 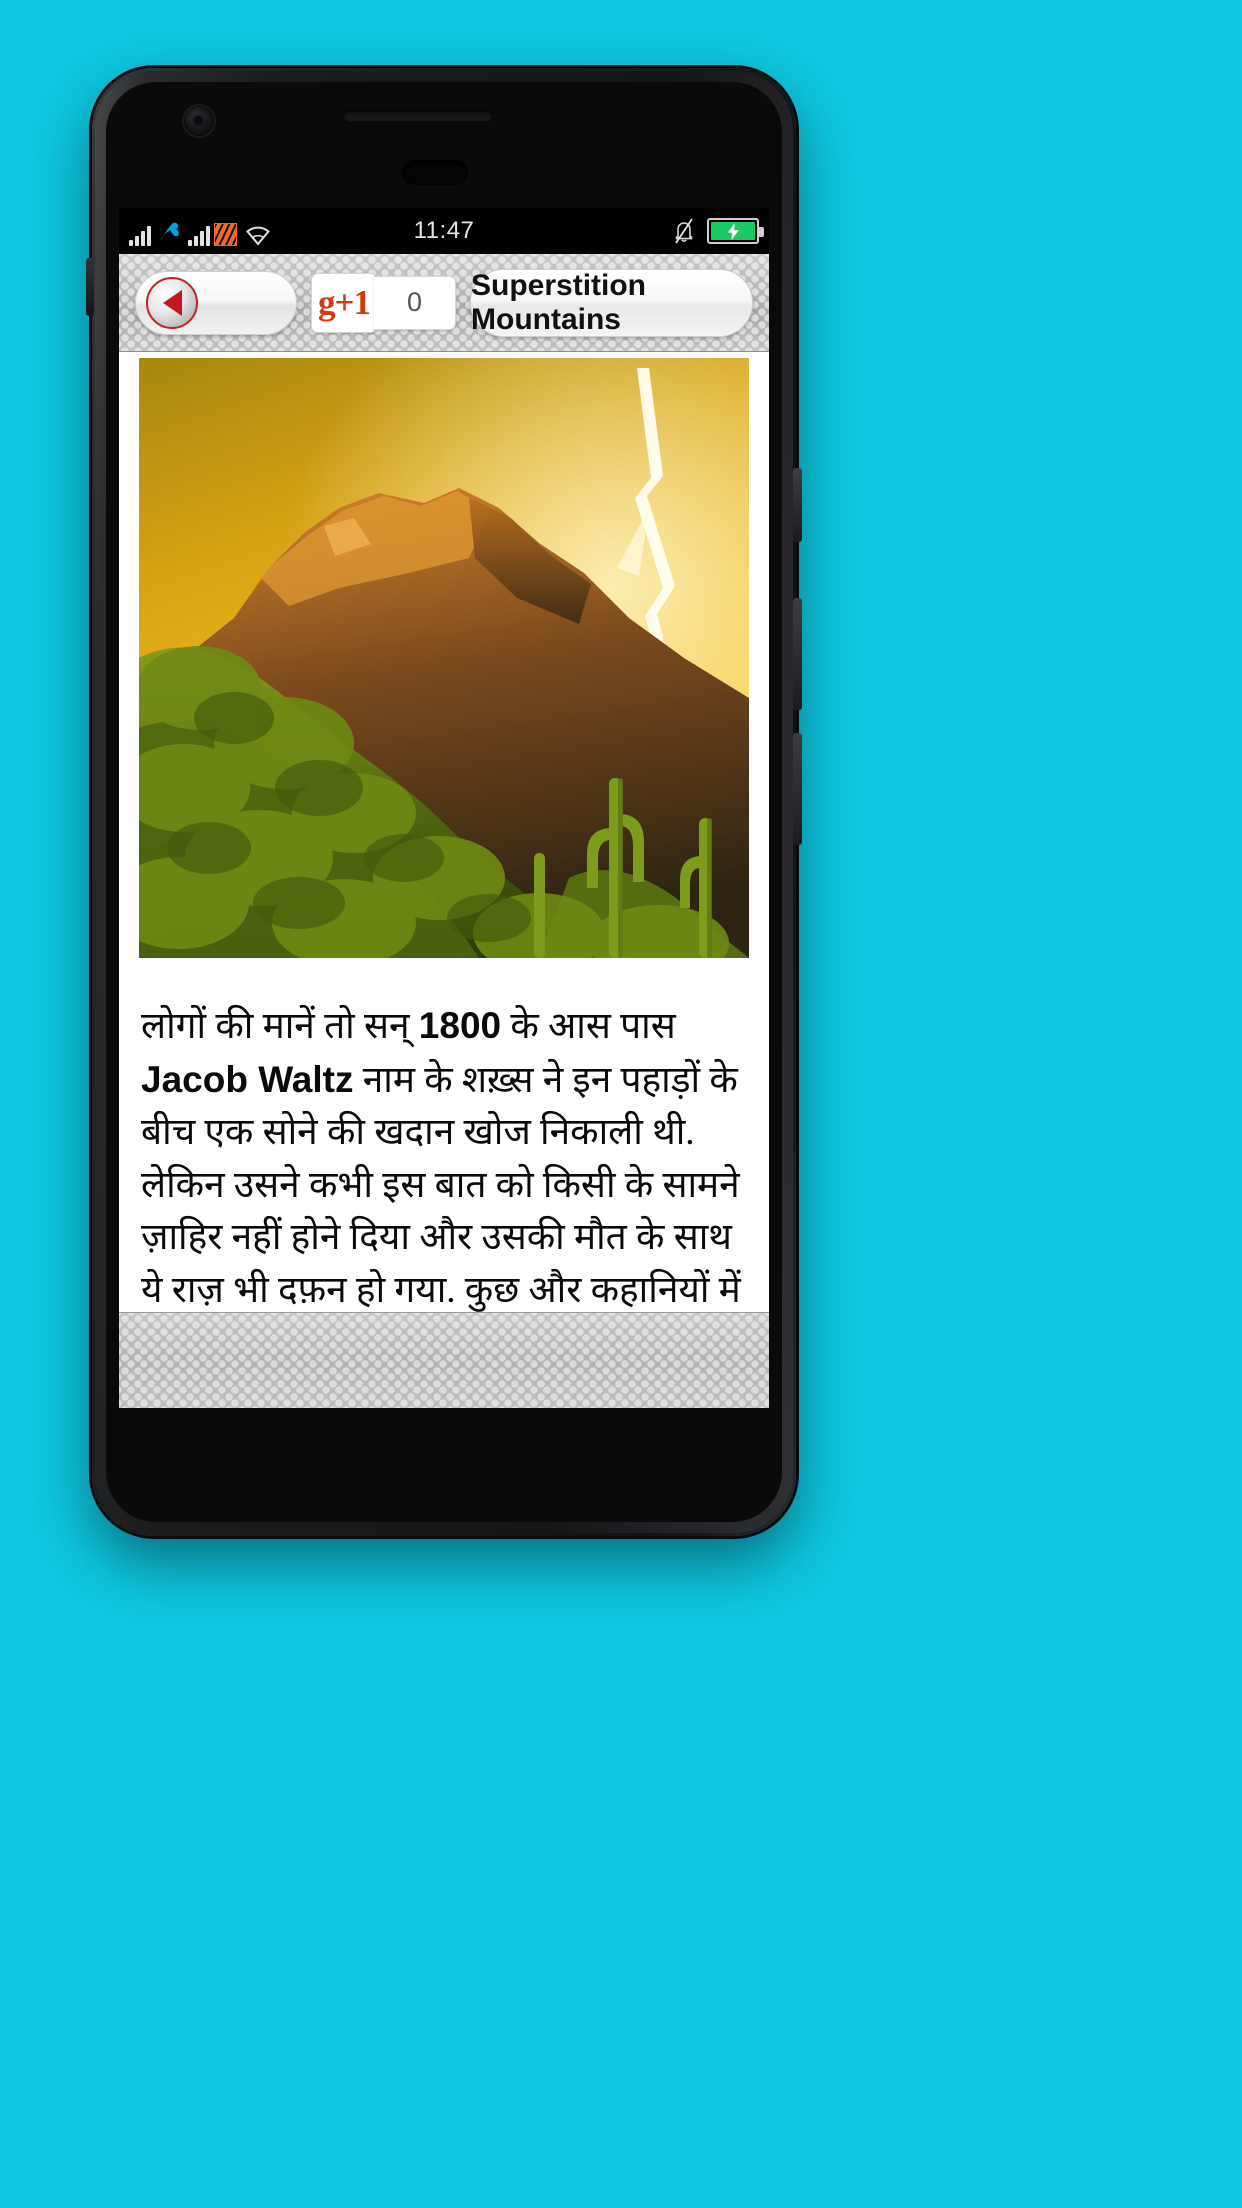 What do you see at coordinates (172, 302) in the screenshot?
I see `back-arrow-icon` at bounding box center [172, 302].